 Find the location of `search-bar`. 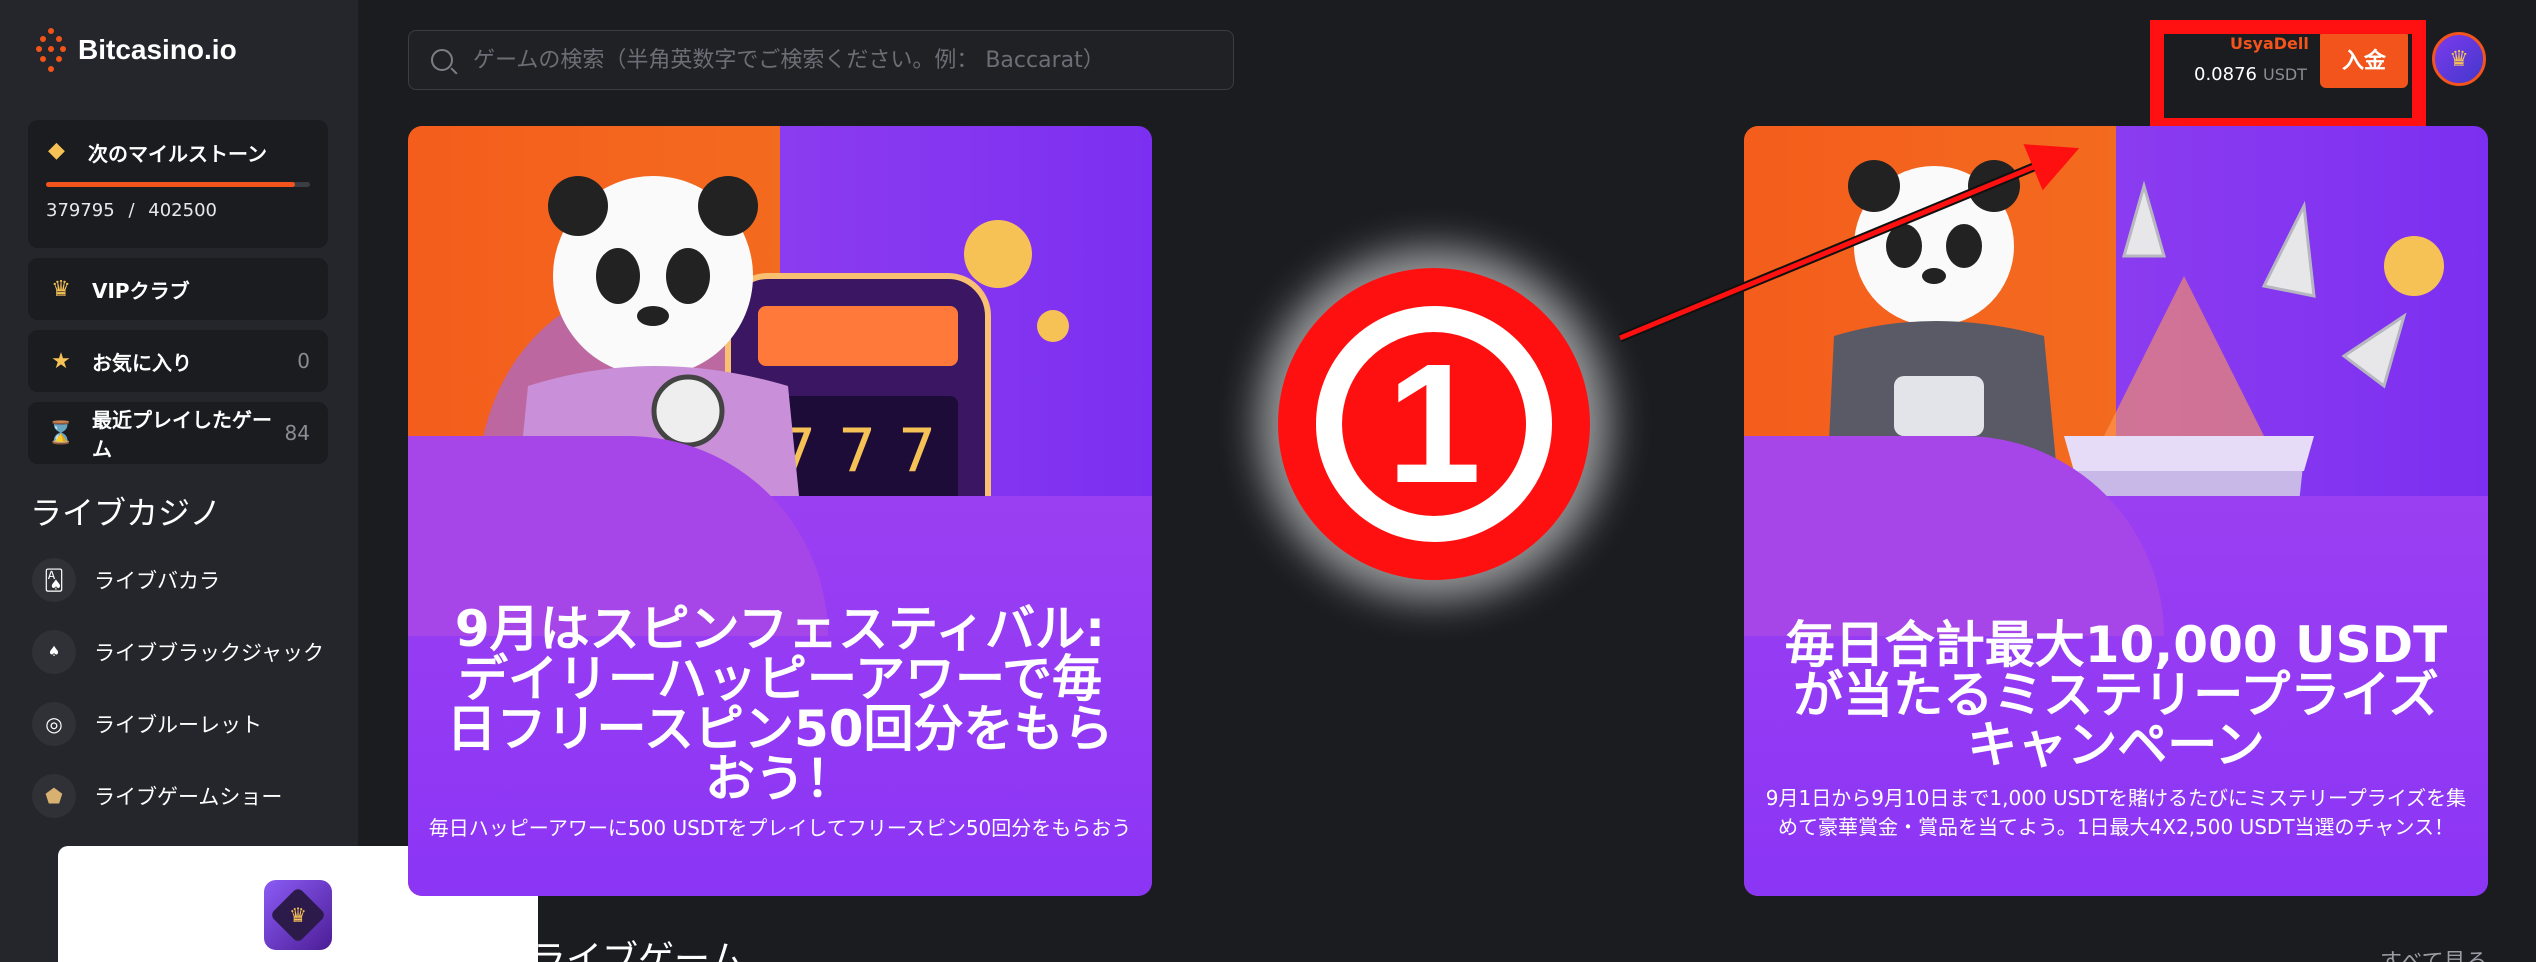

search-bar is located at coordinates (821, 60).